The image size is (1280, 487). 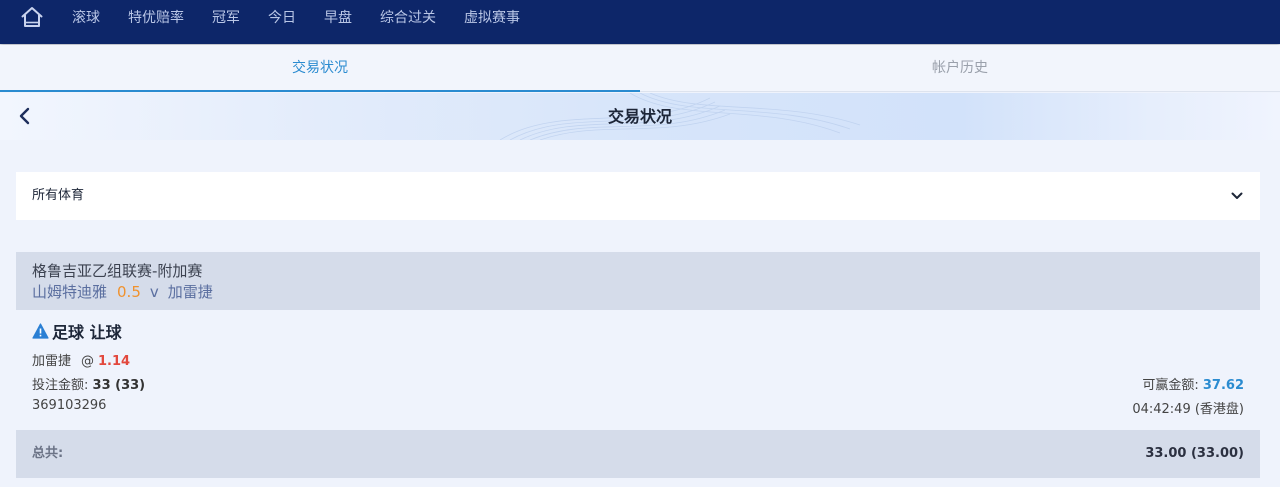 I want to click on stake-amount: 投注金额: 33 (33), so click(x=88, y=383).